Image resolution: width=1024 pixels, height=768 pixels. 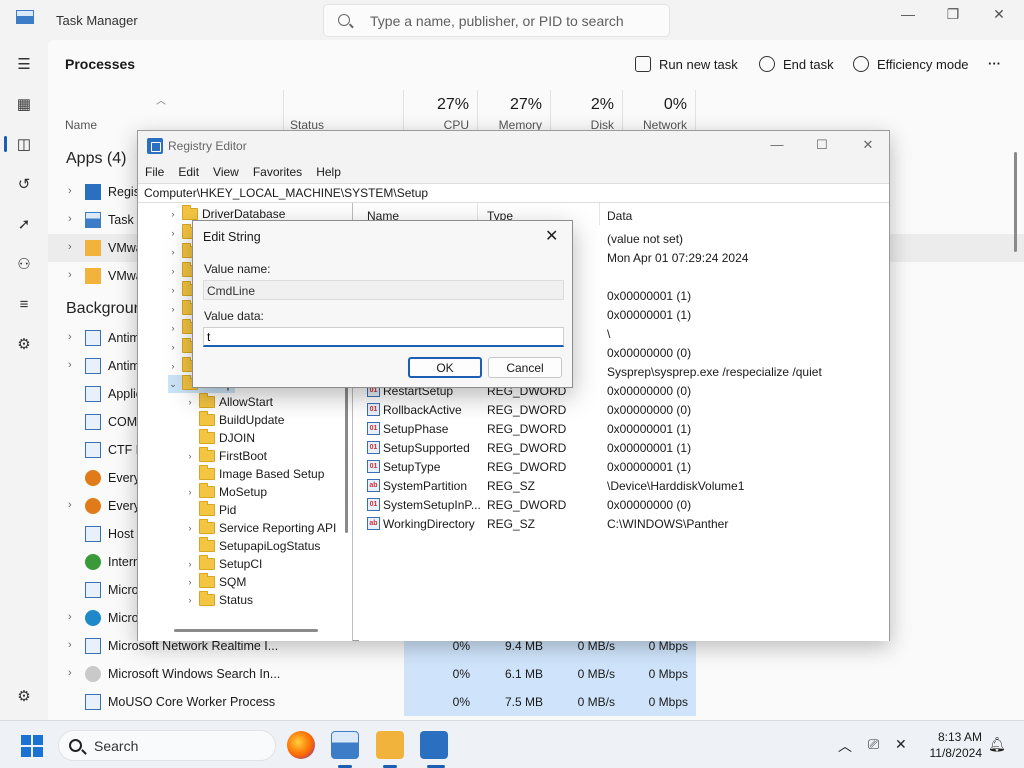 I want to click on tree-item: › SQM, so click(x=215, y=582).